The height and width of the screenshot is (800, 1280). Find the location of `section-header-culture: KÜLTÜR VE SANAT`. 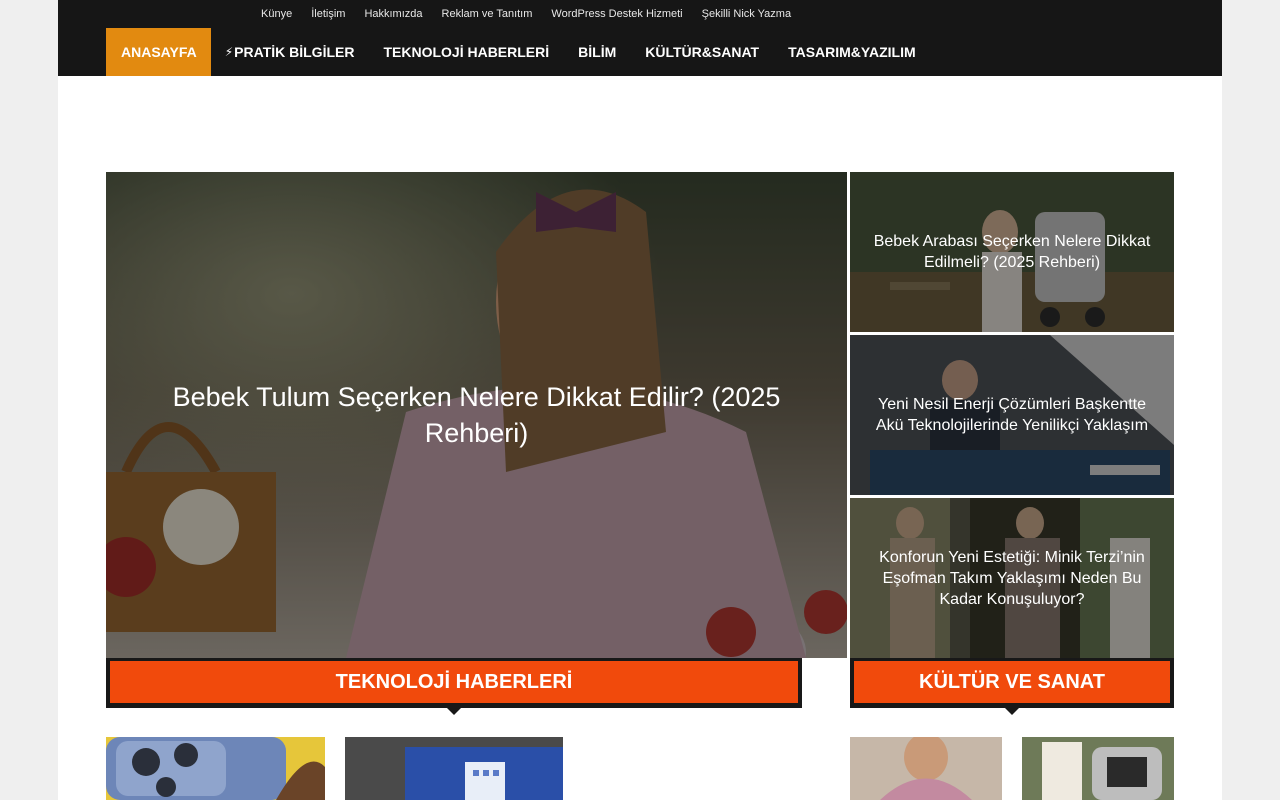

section-header-culture: KÜLTÜR VE SANAT is located at coordinates (1012, 686).